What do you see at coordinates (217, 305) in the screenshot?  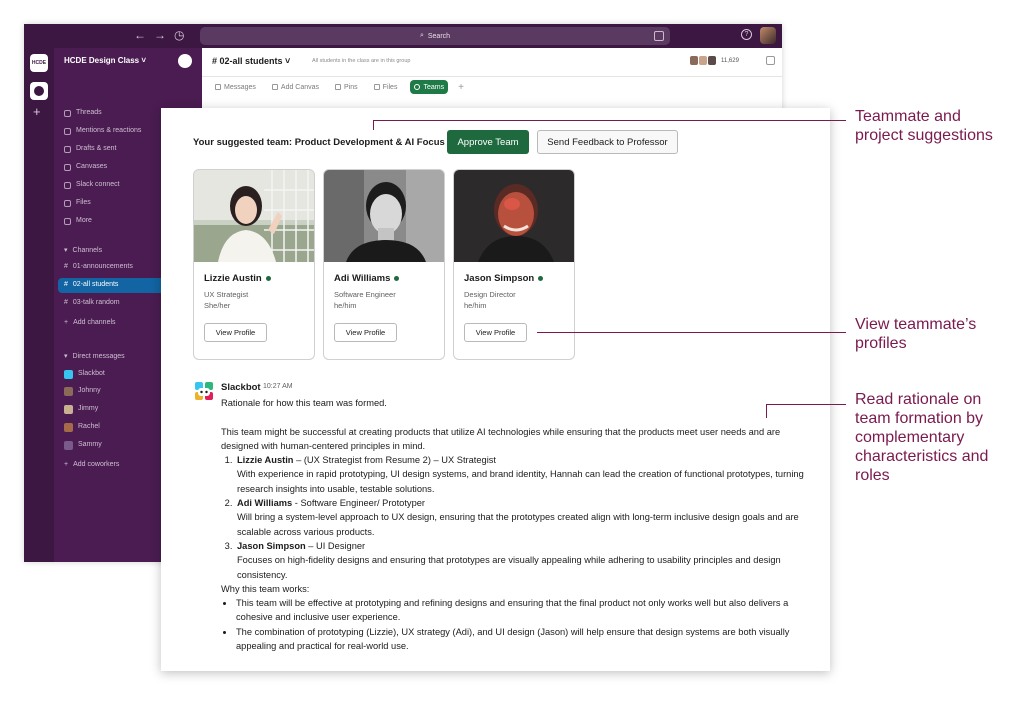 I see `profile-pronouns: She/her` at bounding box center [217, 305].